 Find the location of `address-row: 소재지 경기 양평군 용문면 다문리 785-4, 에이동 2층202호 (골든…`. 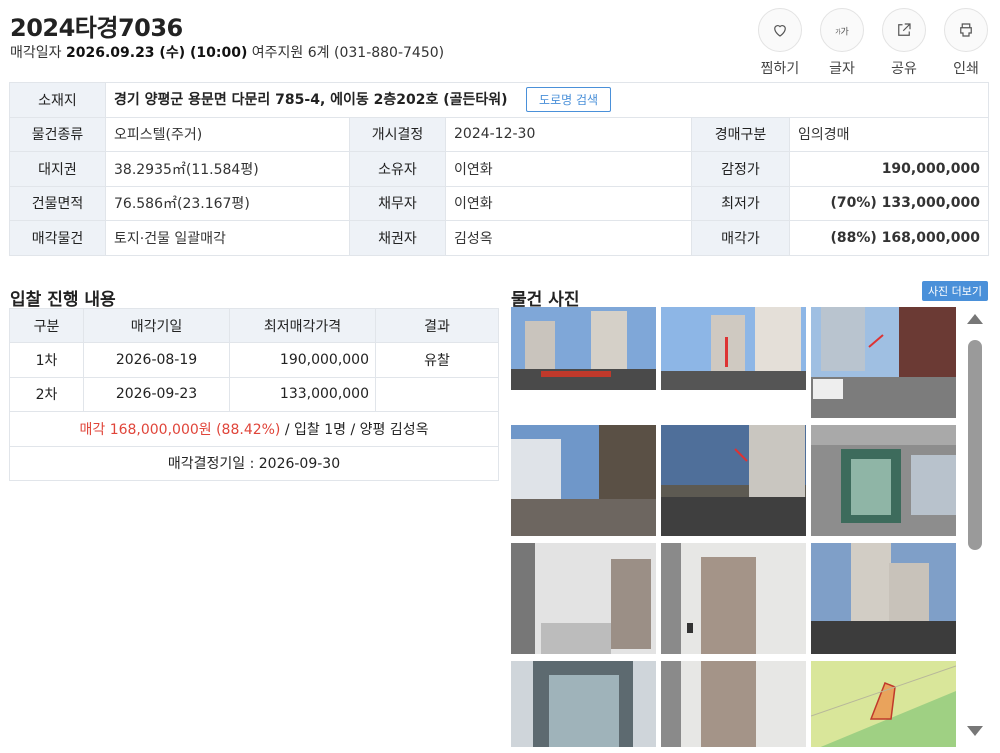

address-row: 소재지 경기 양평군 용문면 다문리 785-4, 에이동 2층202호 (골든… is located at coordinates (499, 100).